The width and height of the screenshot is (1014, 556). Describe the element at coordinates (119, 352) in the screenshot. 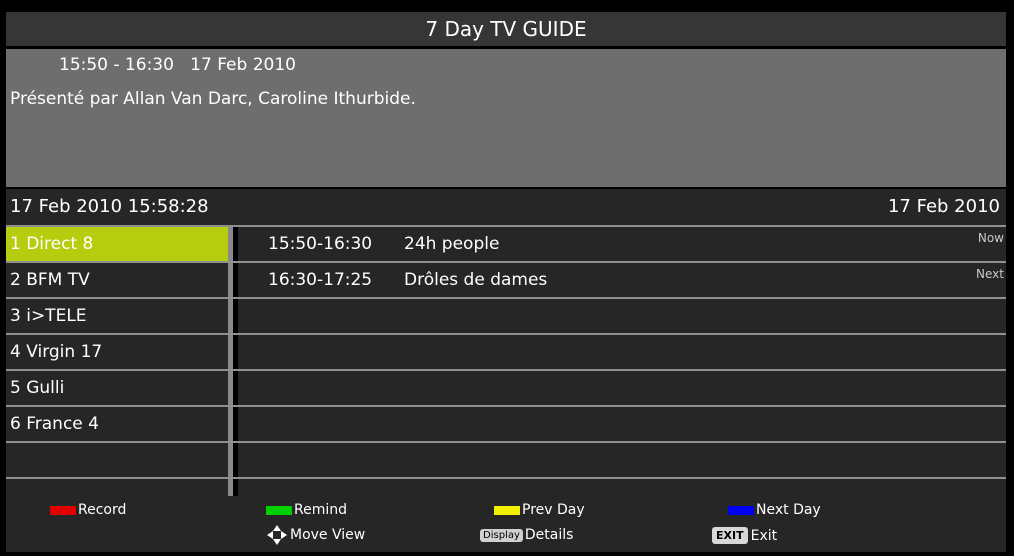

I see `channel-item-4: 4 Virgin 17` at that location.